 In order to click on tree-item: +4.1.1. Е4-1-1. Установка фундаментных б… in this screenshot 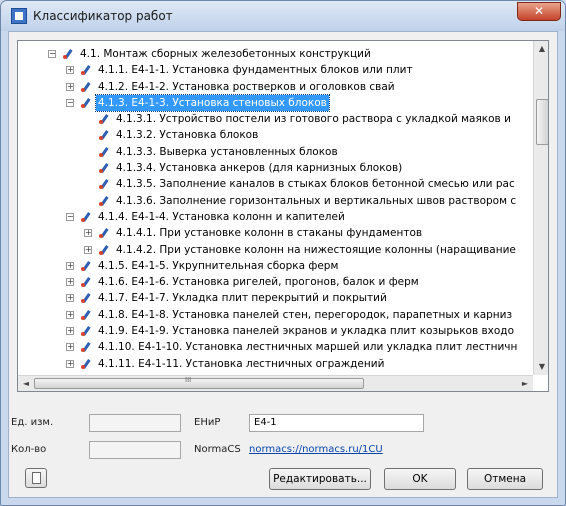, I will do `click(275, 70)`.